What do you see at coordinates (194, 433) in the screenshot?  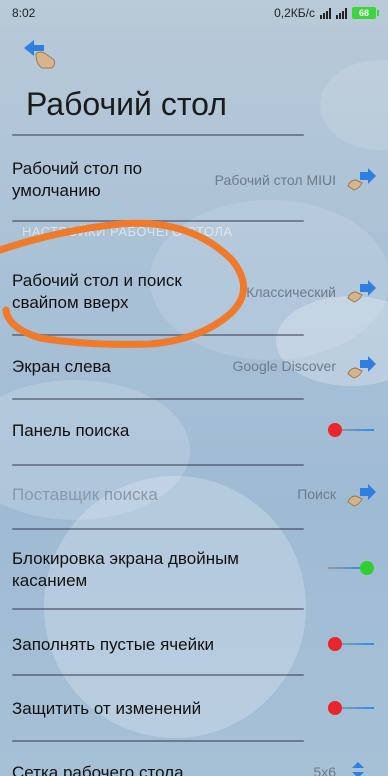 I see `setting-search-bar: Панель поиска` at bounding box center [194, 433].